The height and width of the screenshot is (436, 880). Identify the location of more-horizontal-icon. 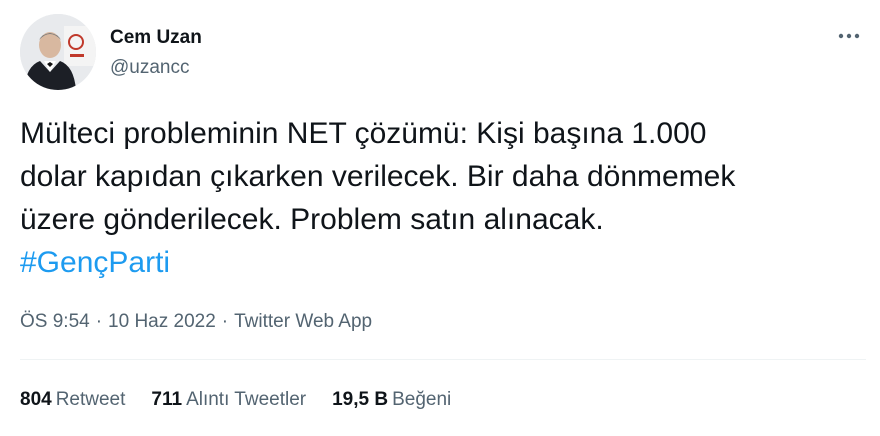
(849, 36).